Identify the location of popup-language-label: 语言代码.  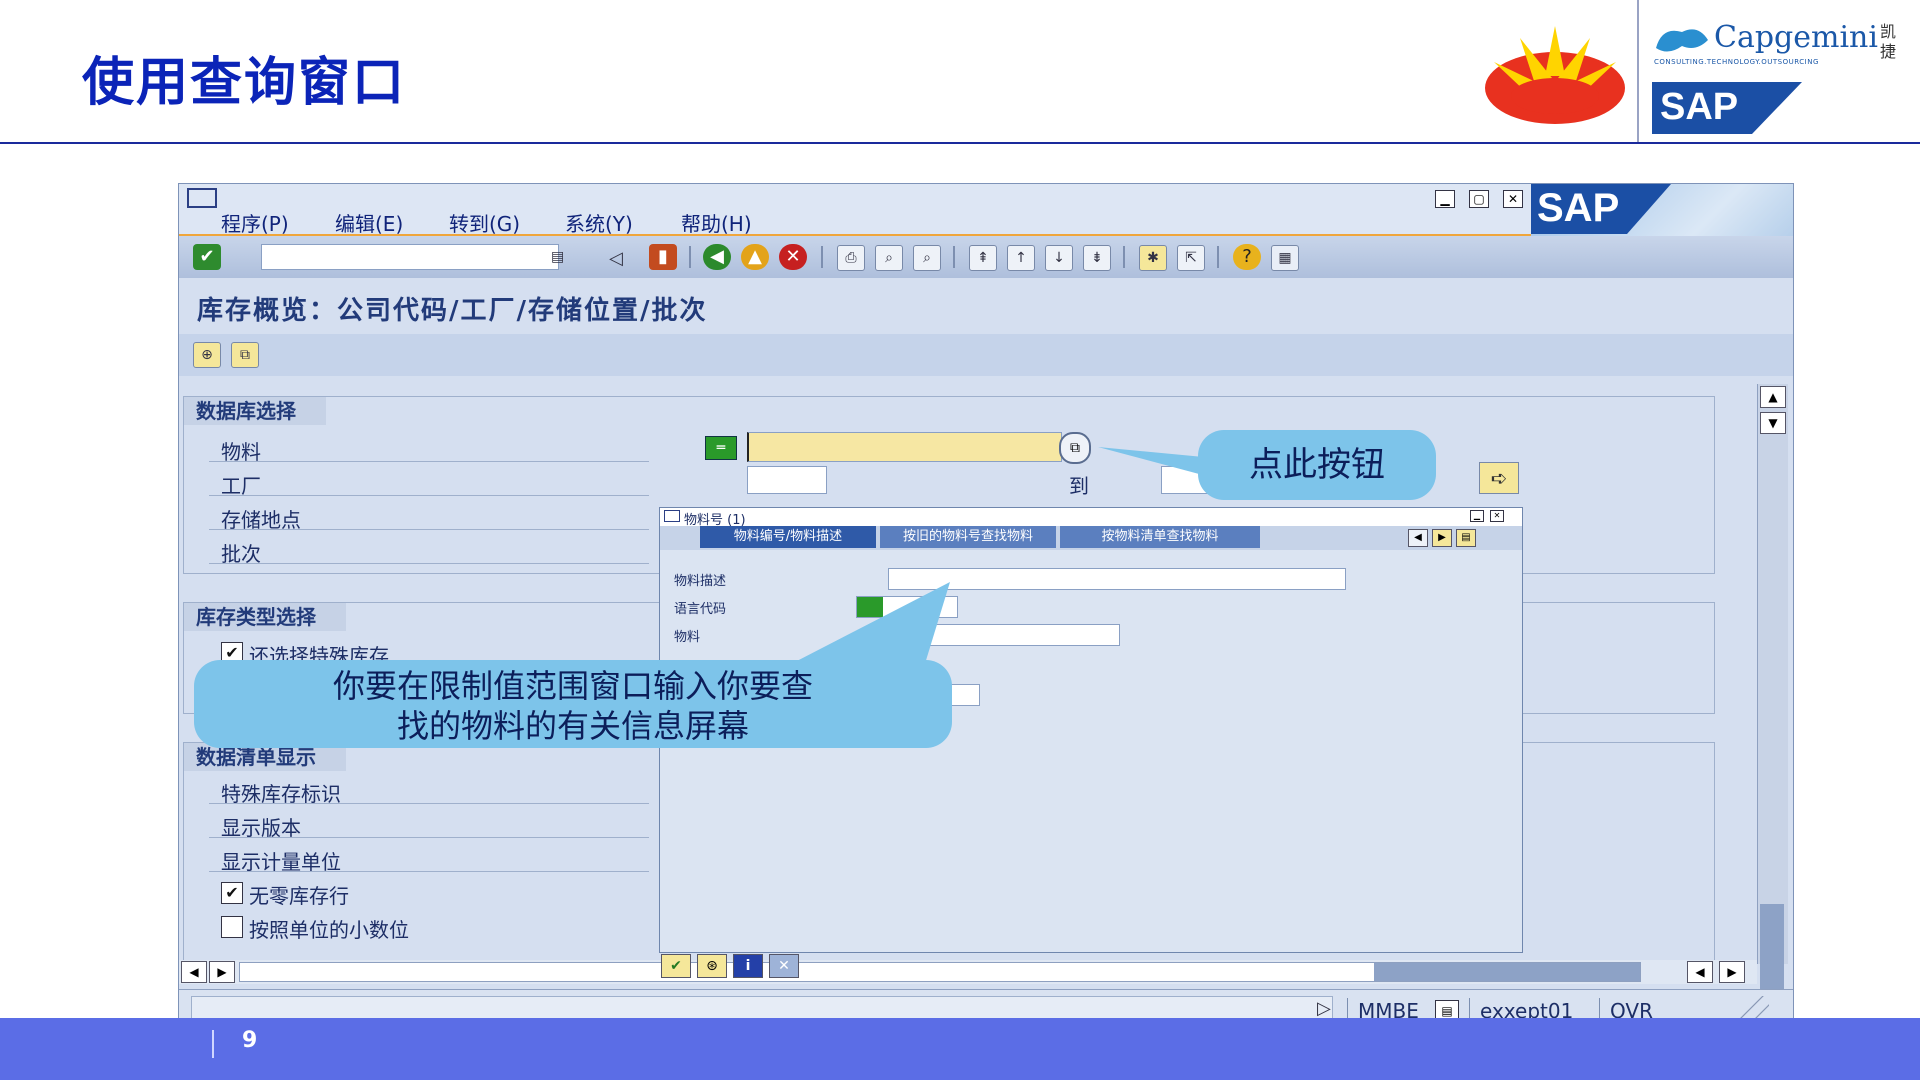
(700, 609).